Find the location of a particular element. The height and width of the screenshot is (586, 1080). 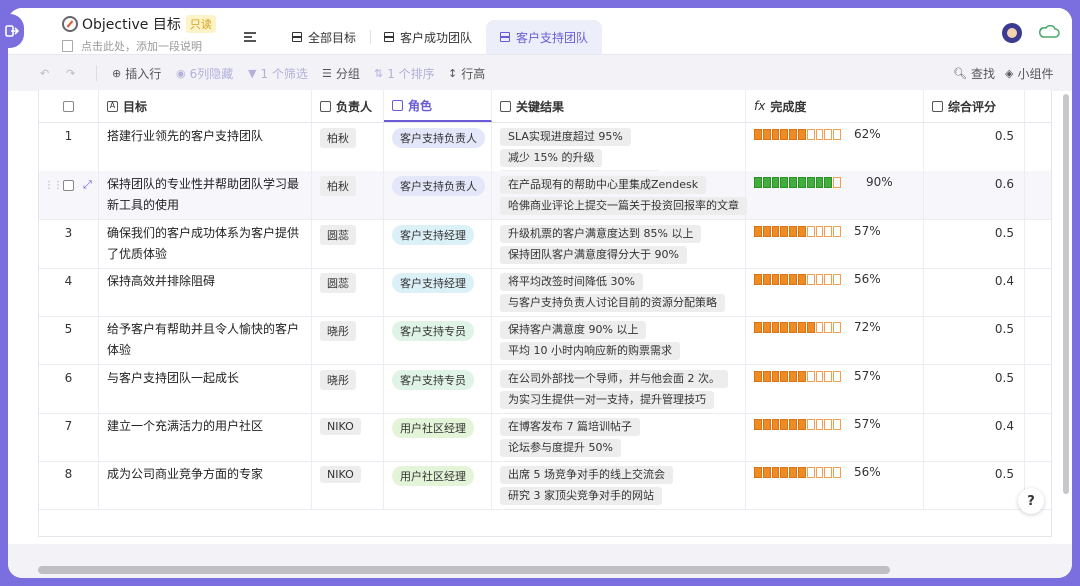

goal-text: 给予客户有帮助并且令人愉快的客户体验 is located at coordinates (203, 340).